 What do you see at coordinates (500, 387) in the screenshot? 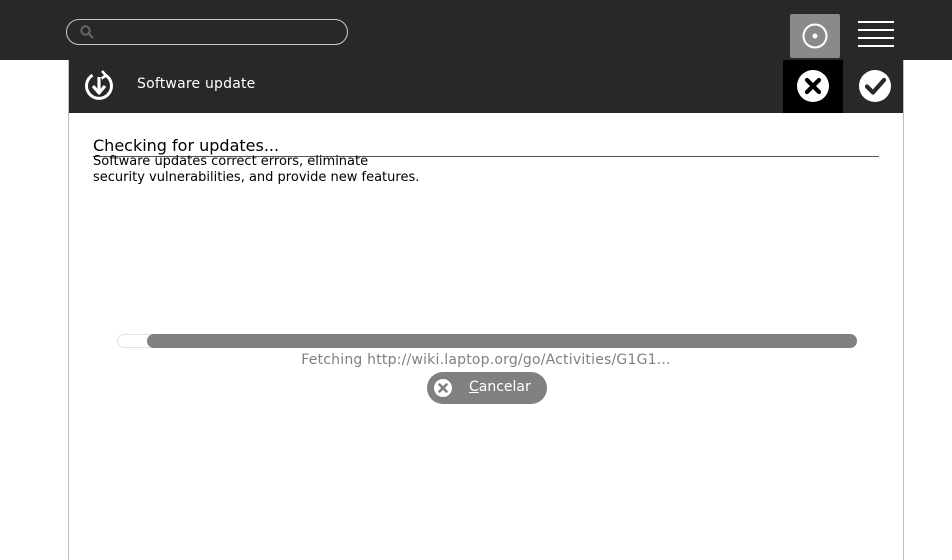
I see `cancel-button-label: Cancelar` at bounding box center [500, 387].